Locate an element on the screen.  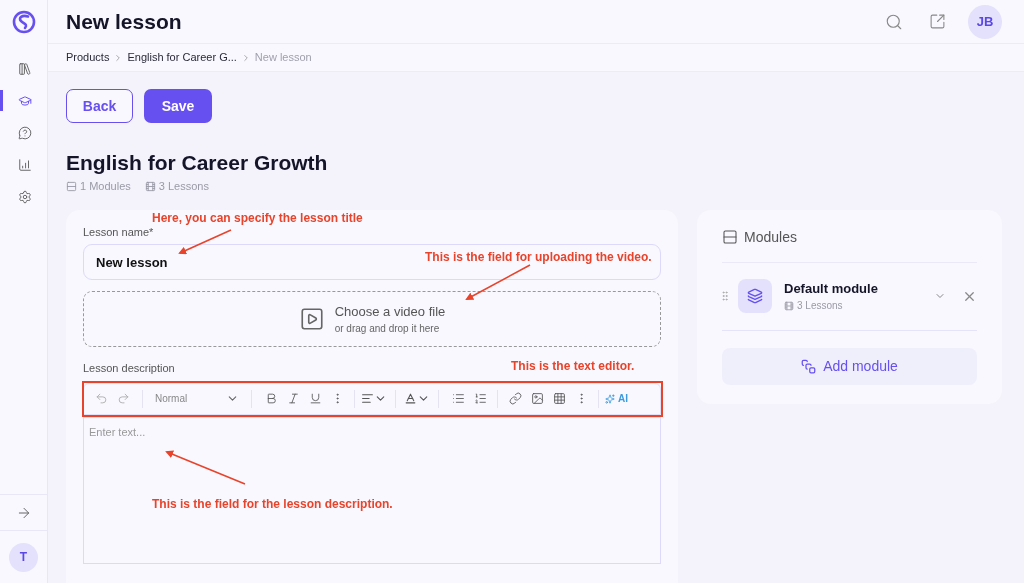
play-icon is located at coordinates (311, 319).